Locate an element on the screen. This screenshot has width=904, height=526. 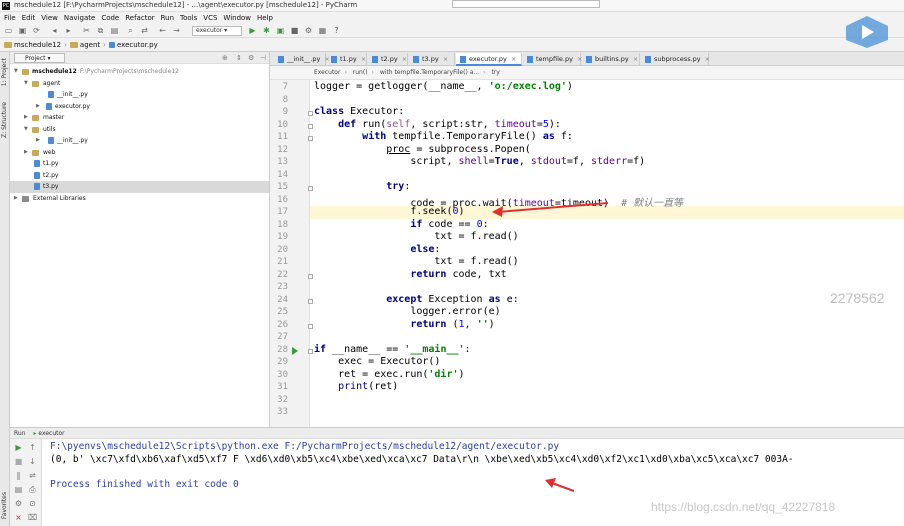
annotation-arrowhead-seek is located at coordinates (497, 211).